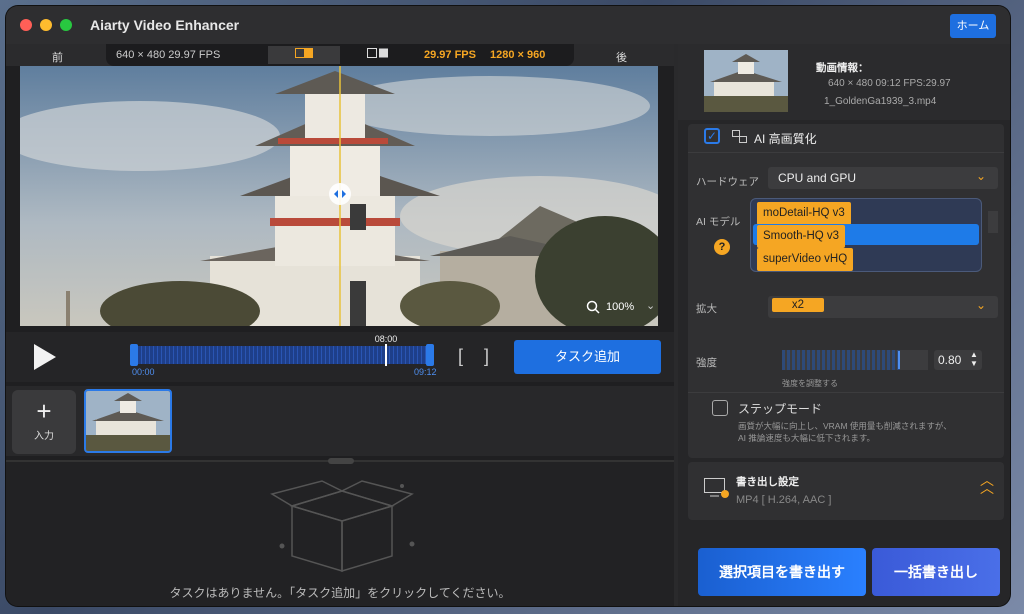  Describe the element at coordinates (450, 55) in the screenshot. I see `after-fps: 29.97 FPS` at that location.